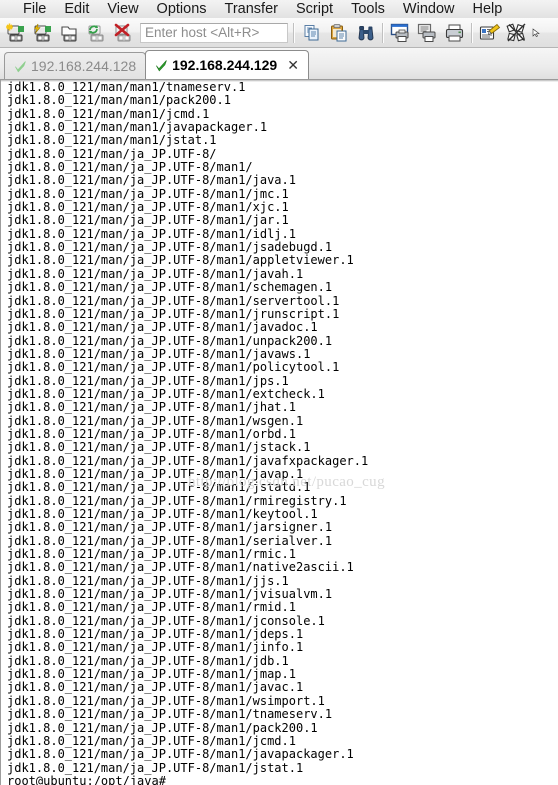 The height and width of the screenshot is (785, 558). I want to click on terminal-line: jdk1.8.0_121/man/ja_JP.UTF-8/man1/orbd.1, so click(151, 433).